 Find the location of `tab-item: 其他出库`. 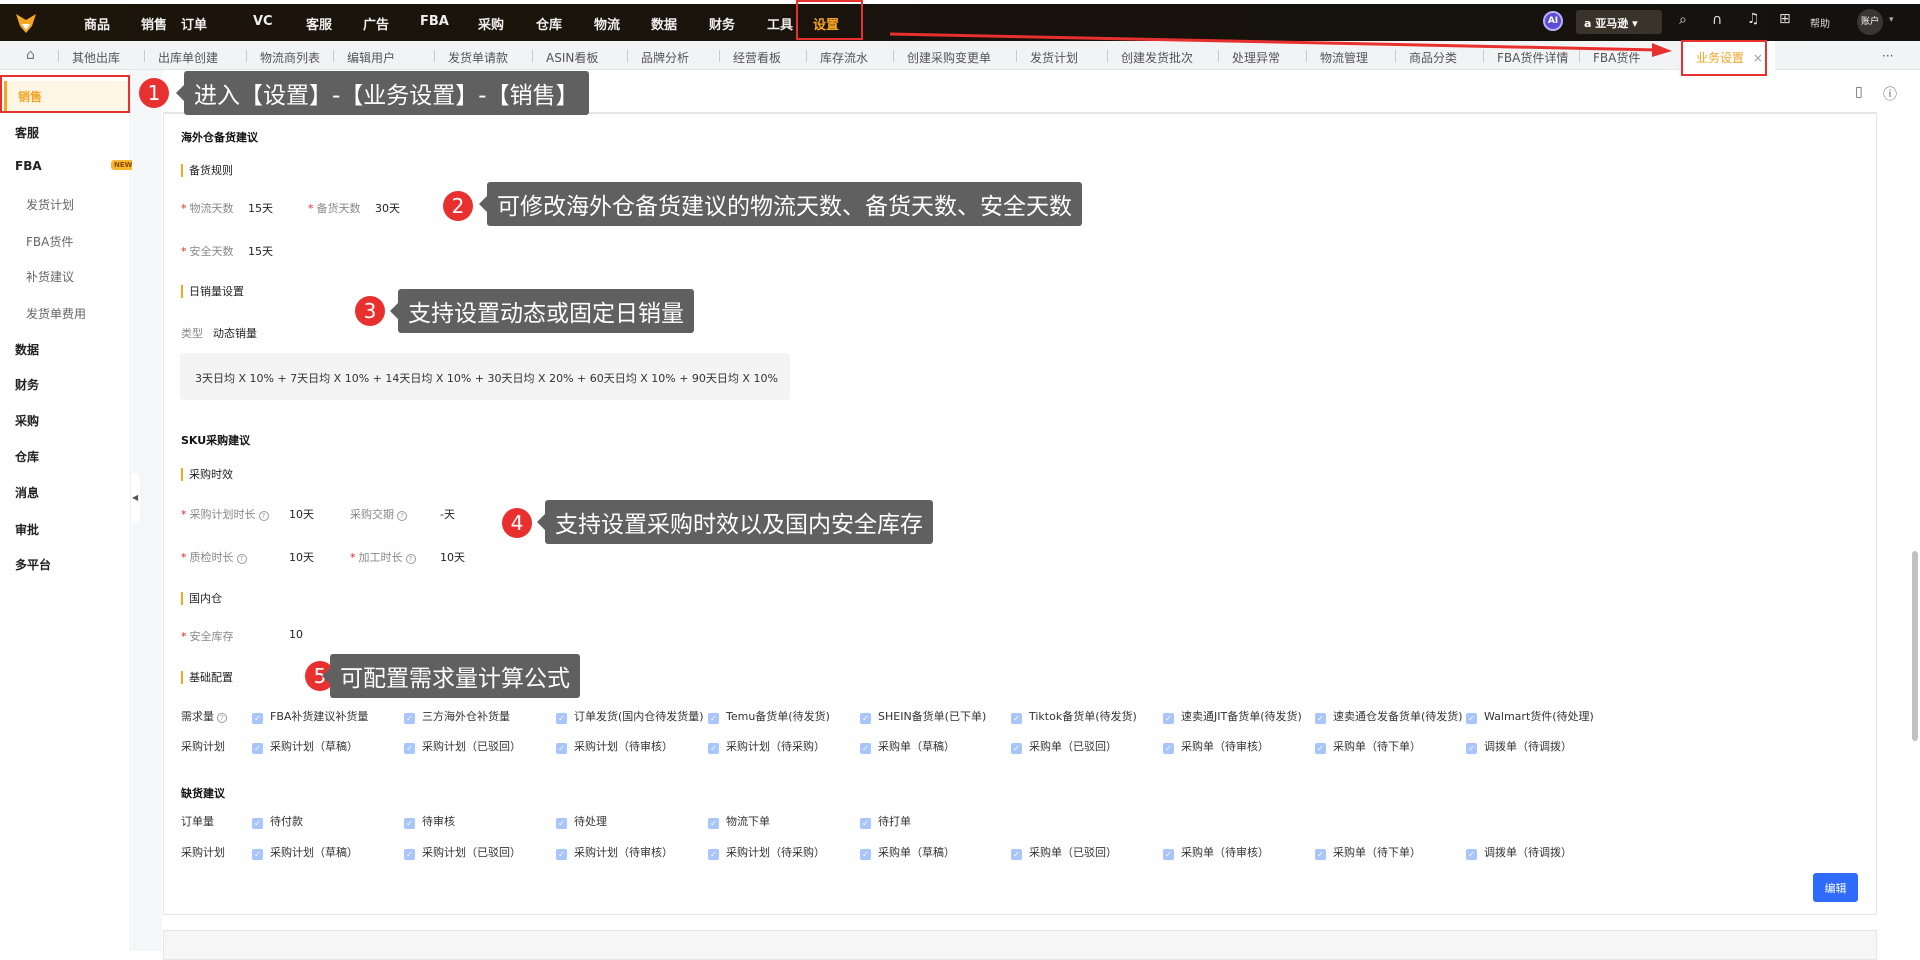

tab-item: 其他出库 is located at coordinates (96, 57).